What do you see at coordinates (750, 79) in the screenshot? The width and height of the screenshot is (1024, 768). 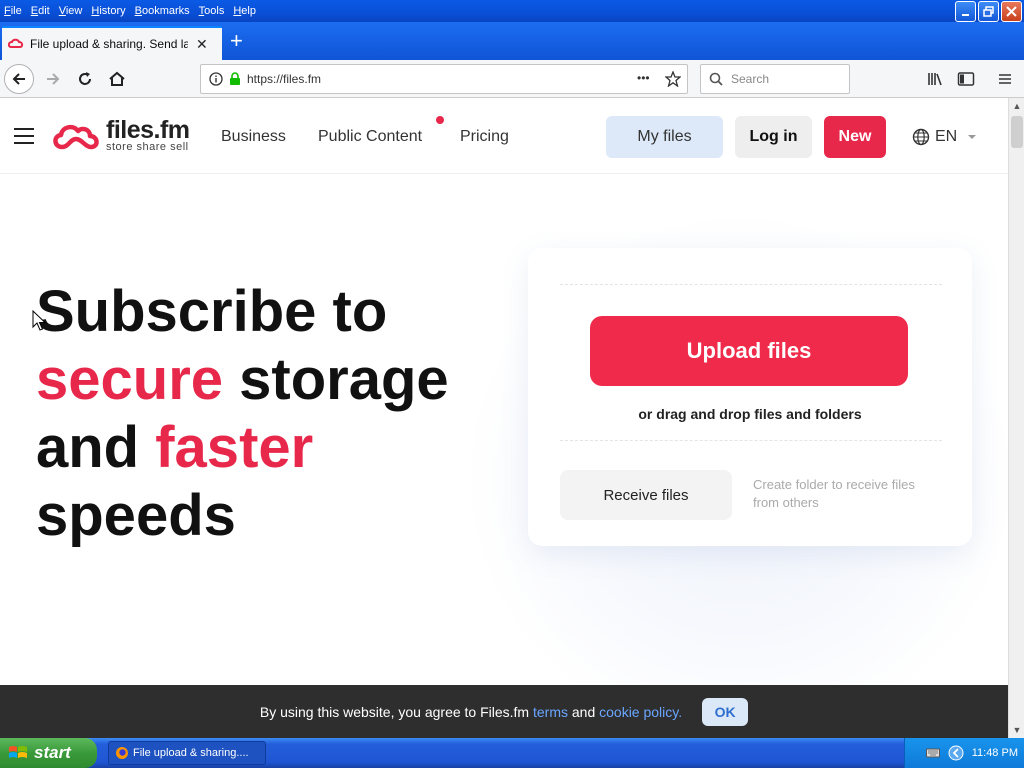 I see `search-placeholder: Search` at bounding box center [750, 79].